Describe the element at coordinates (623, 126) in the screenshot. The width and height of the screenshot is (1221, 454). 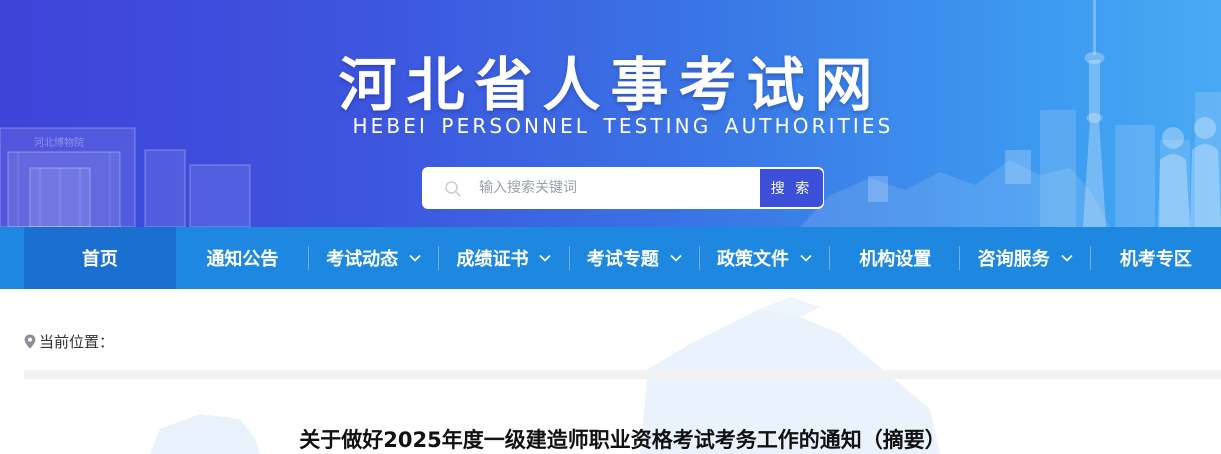
I see `site-subtitle: HEBEI PERSONNEL TESTING AUTHORITIES` at that location.